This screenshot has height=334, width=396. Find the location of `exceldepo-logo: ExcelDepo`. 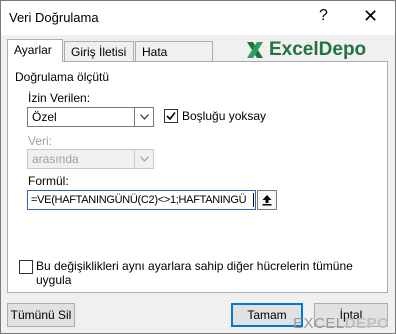

exceldepo-logo: ExcelDepo is located at coordinates (305, 50).